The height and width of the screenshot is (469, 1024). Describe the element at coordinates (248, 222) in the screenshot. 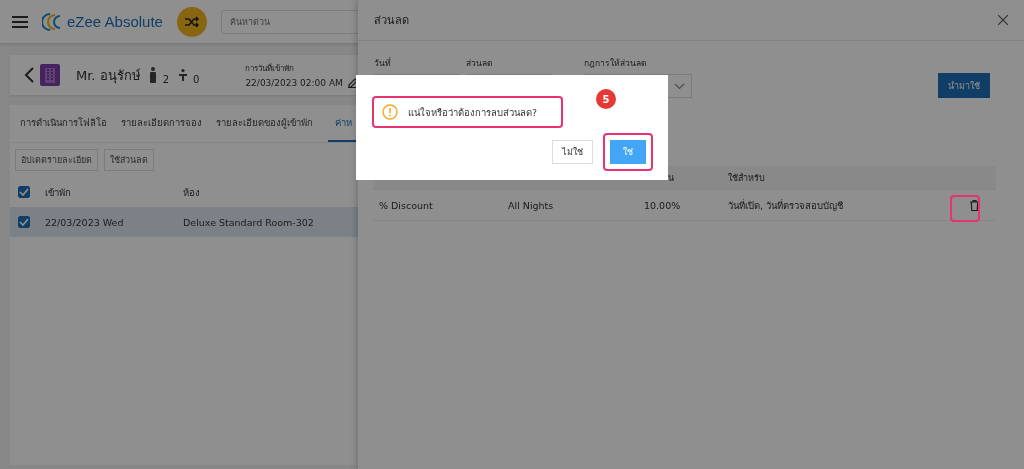

I see `table-cell: Deluxe Standard Room-302` at that location.